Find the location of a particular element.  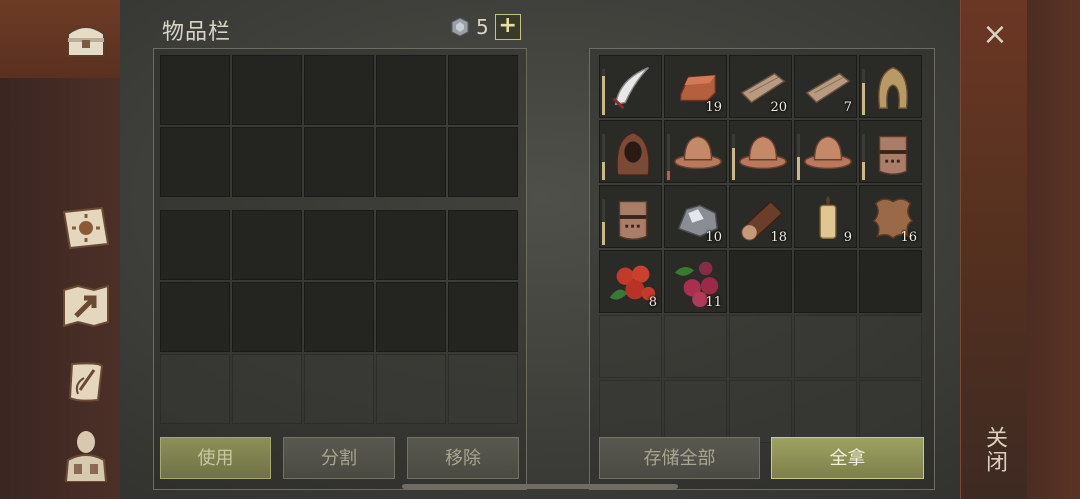

currency-display: 5 + is located at coordinates (485, 27).